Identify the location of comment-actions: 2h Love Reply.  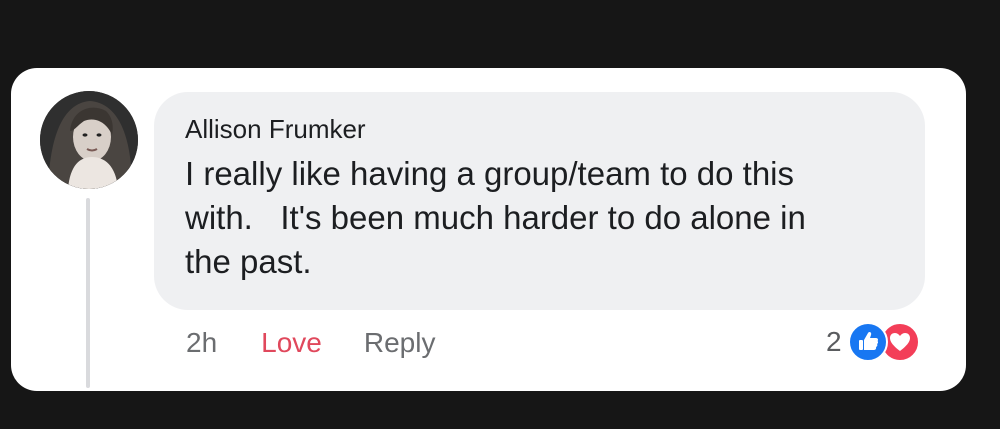
(310, 343).